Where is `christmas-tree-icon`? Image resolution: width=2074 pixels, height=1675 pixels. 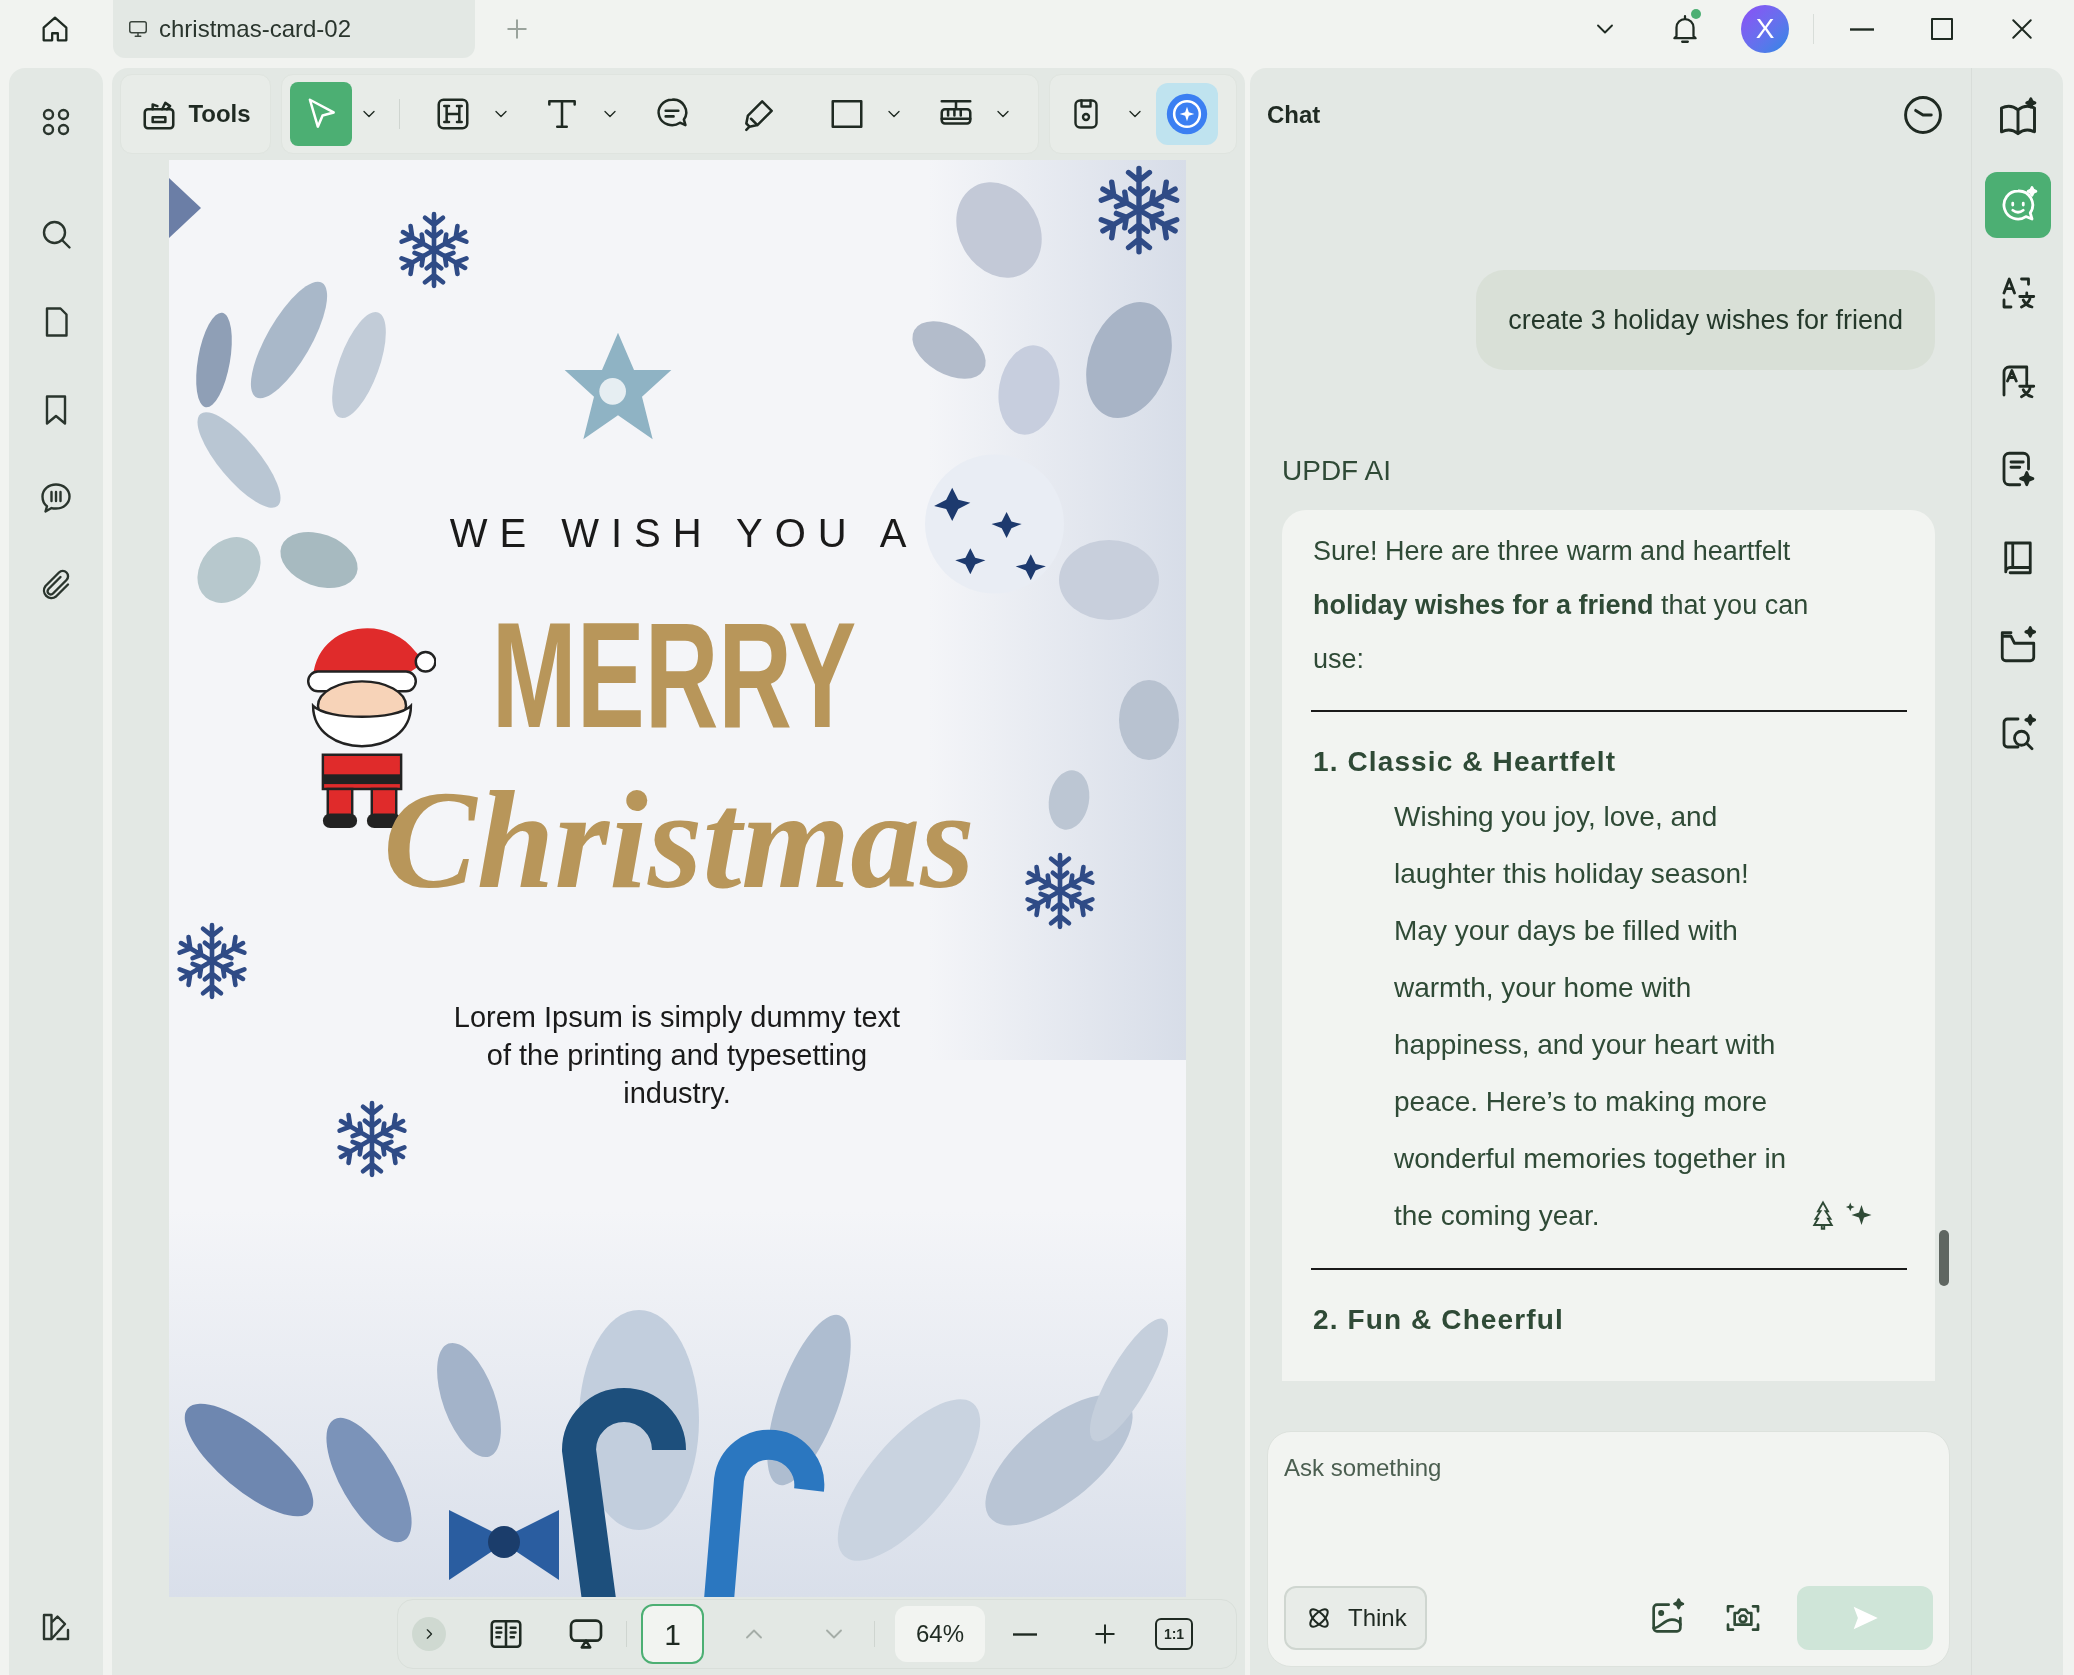
christmas-tree-icon is located at coordinates (1823, 1215).